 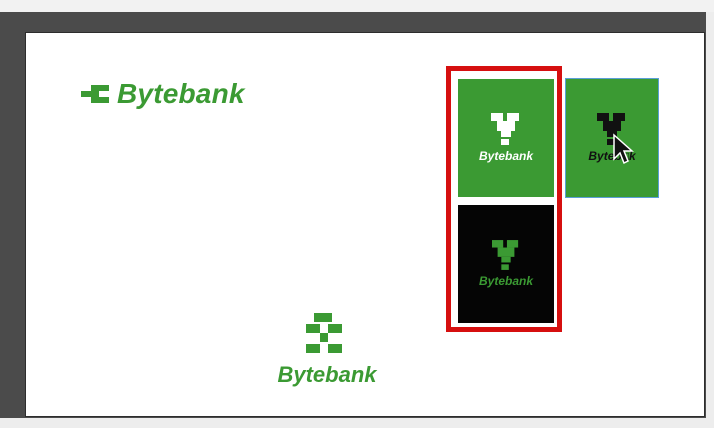 What do you see at coordinates (5, 220) in the screenshot?
I see `left-panel-edge` at bounding box center [5, 220].